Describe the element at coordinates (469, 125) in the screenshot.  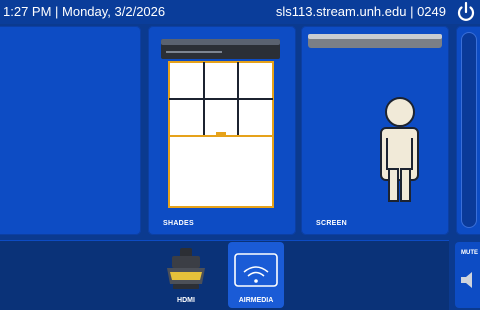
I see `scrollbar-thumb` at that location.